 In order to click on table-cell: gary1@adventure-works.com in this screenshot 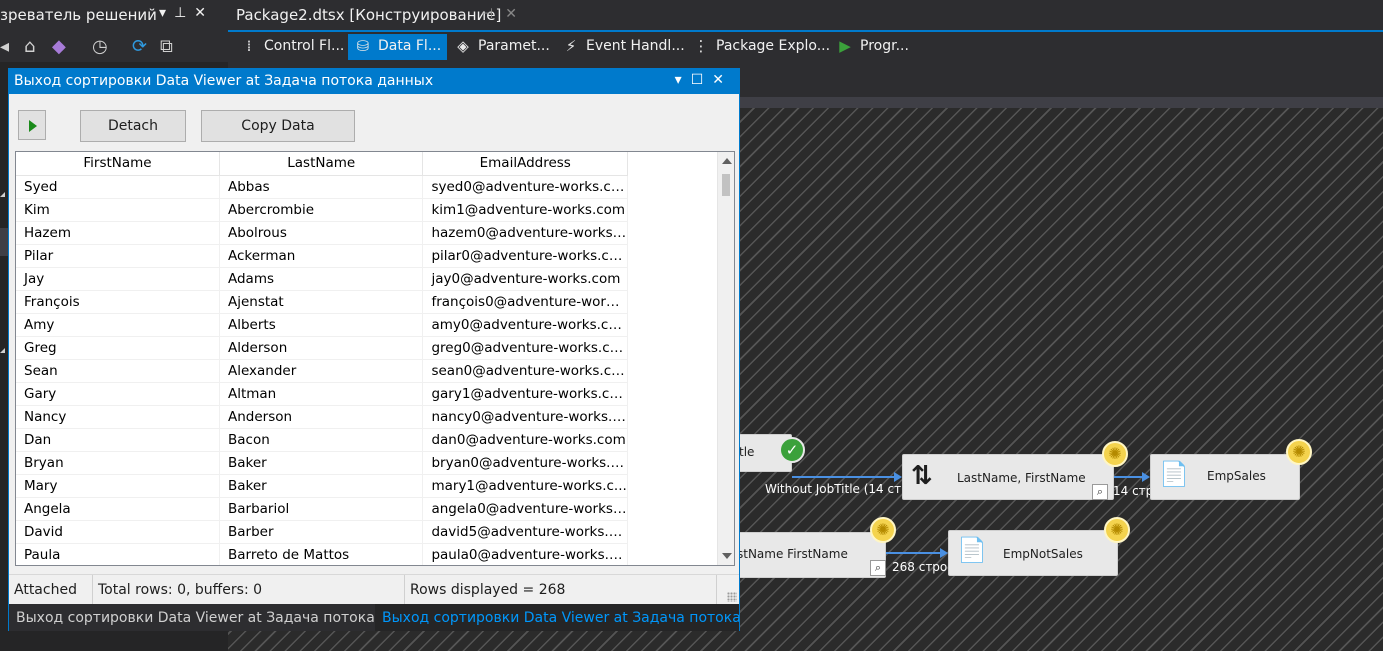, I will do `click(525, 394)`.